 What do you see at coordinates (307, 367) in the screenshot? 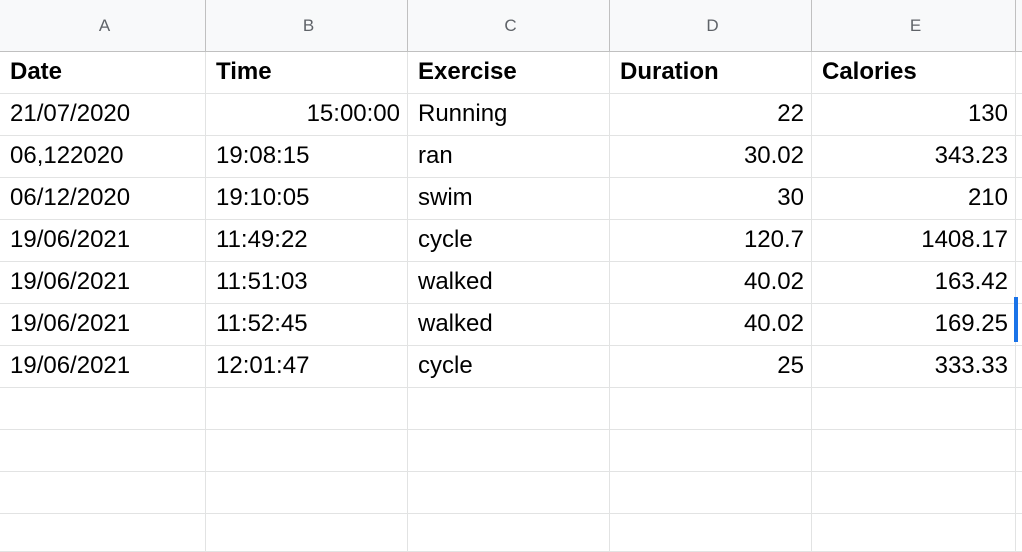
I see `cell-b8: 12:01:47` at bounding box center [307, 367].